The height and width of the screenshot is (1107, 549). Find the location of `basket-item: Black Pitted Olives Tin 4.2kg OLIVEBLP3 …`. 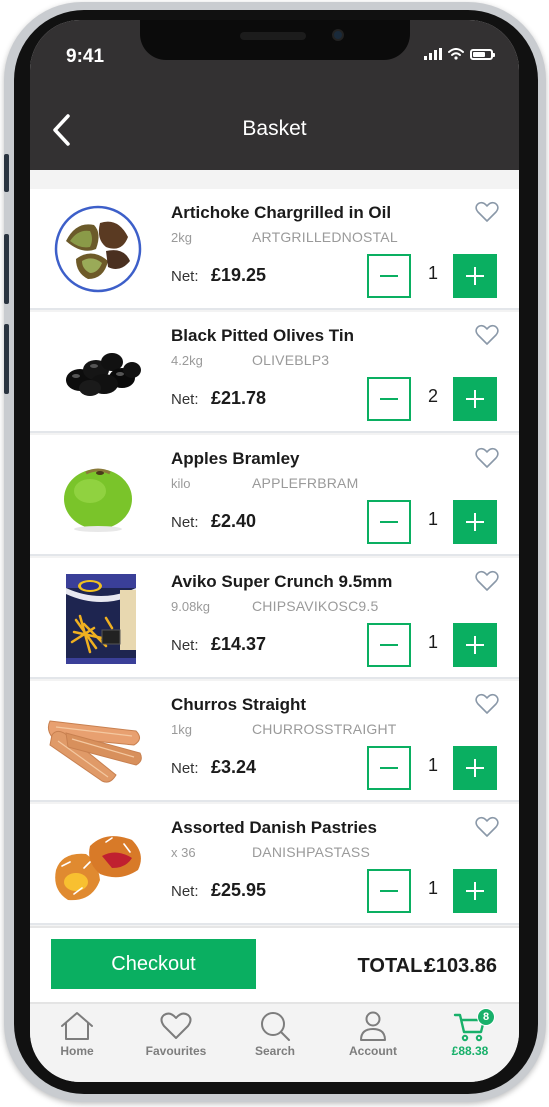

basket-item: Black Pitted Olives Tin 4.2kg OLIVEBLP3 … is located at coordinates (274, 372).